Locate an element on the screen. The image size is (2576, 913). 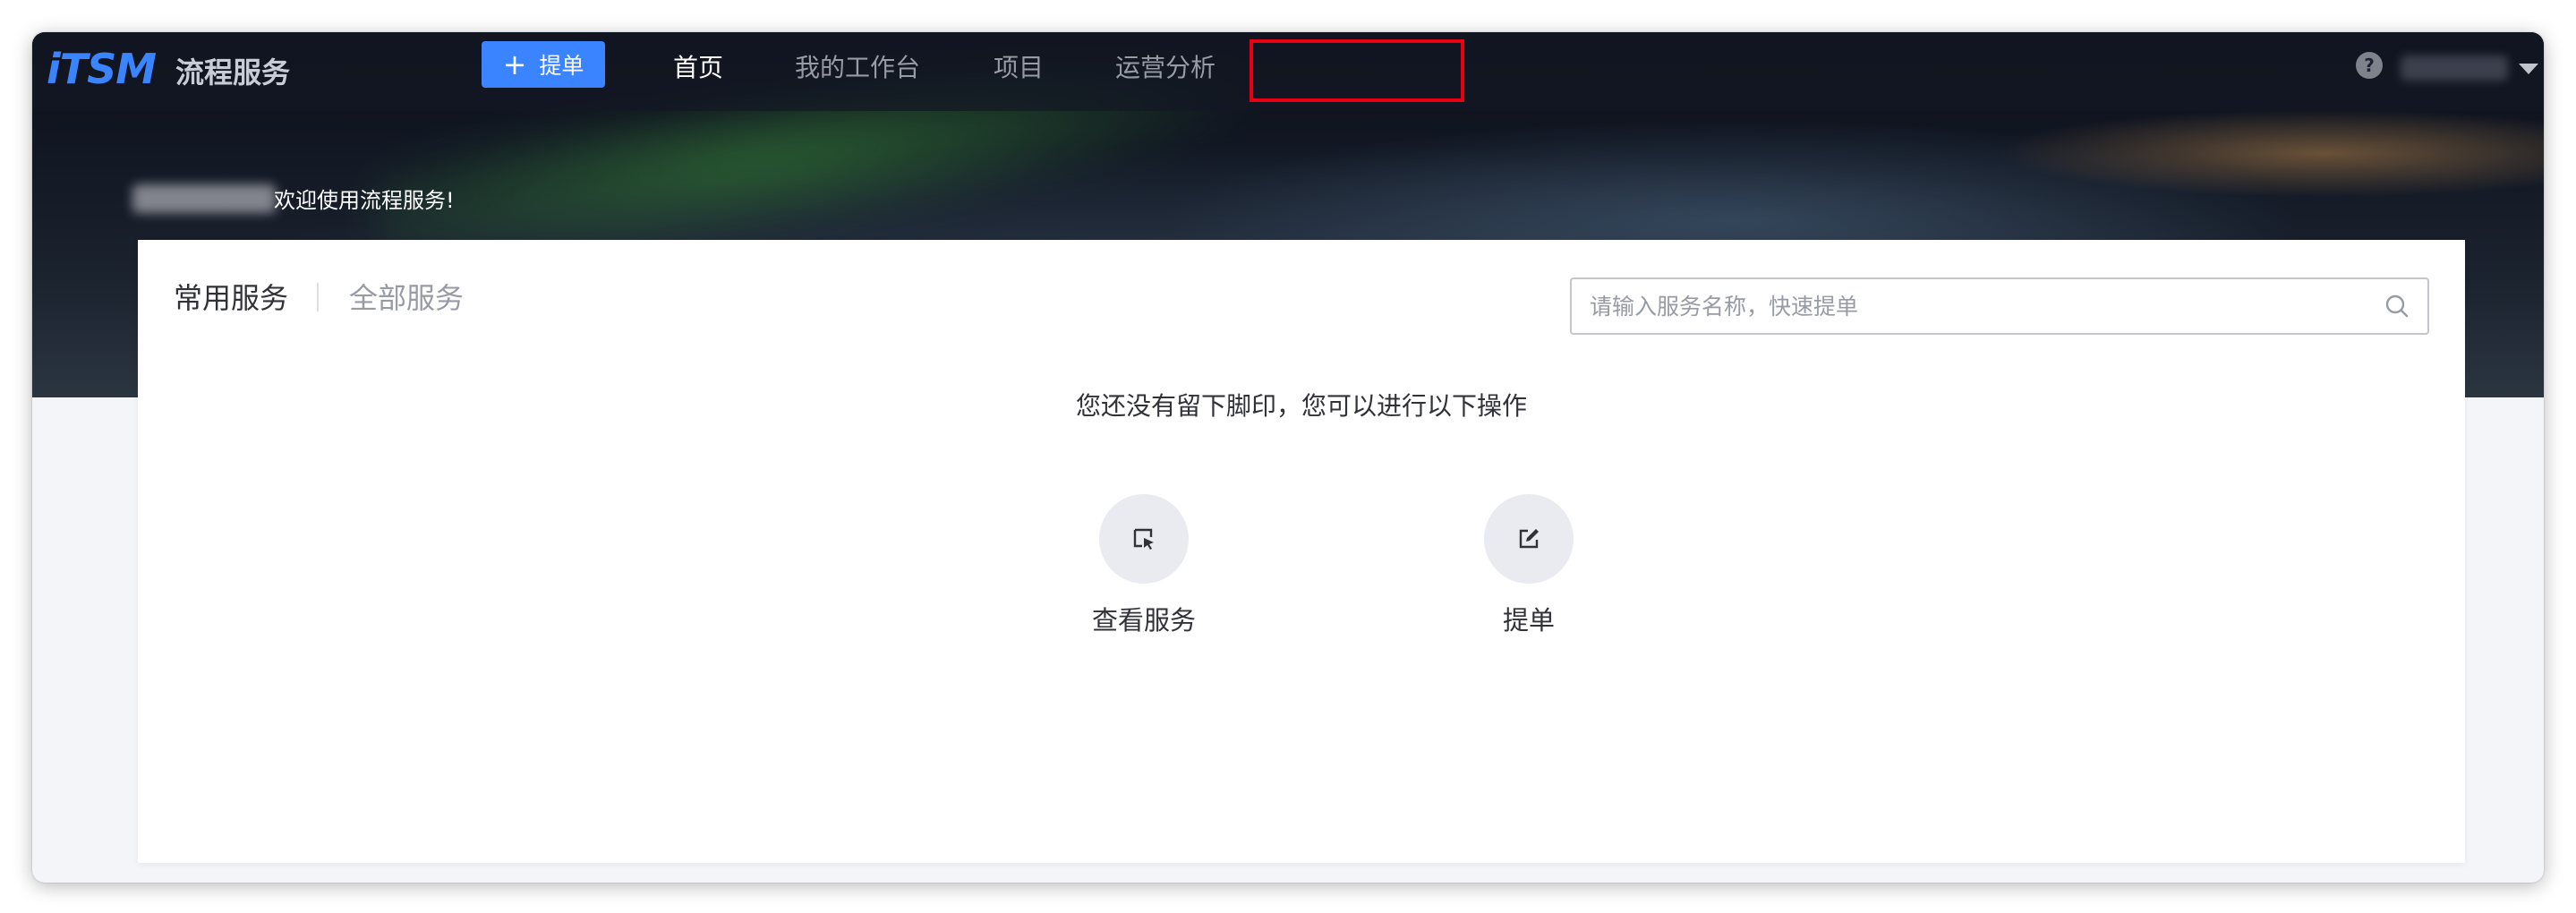
welcome-message: 欢迎使用流程服务! is located at coordinates (364, 201).